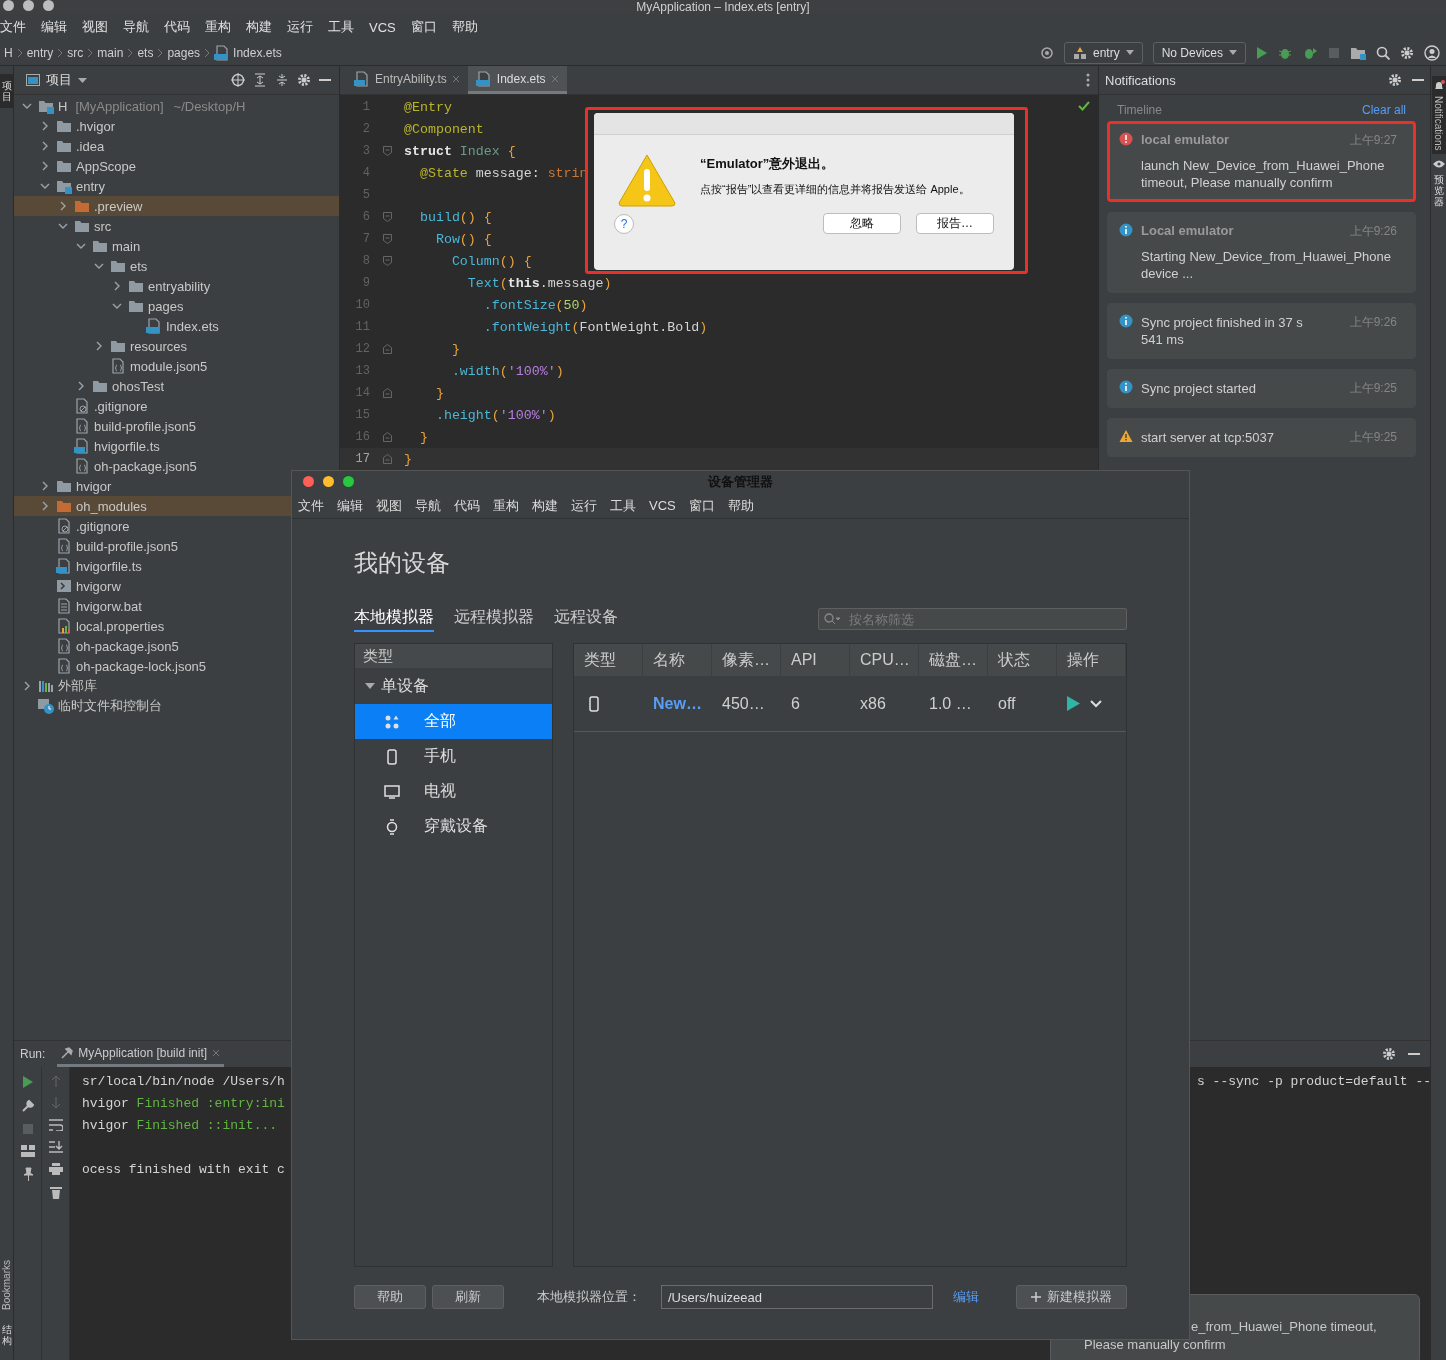 Image resolution: width=1446 pixels, height=1360 pixels. What do you see at coordinates (176, 466) in the screenshot?
I see `tree-item: oh-package.json5` at bounding box center [176, 466].